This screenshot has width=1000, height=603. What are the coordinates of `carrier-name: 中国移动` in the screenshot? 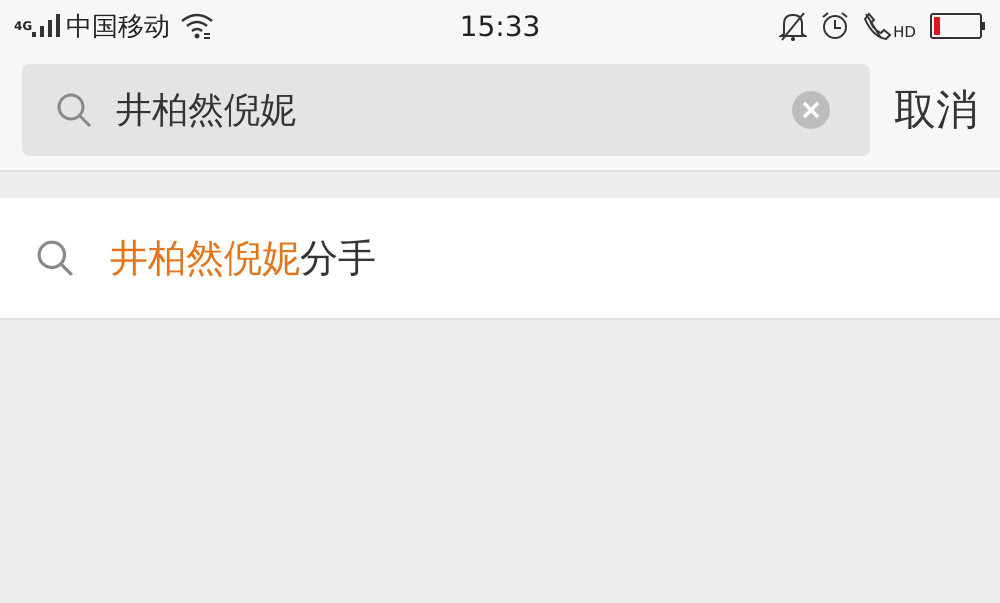 It's located at (118, 27).